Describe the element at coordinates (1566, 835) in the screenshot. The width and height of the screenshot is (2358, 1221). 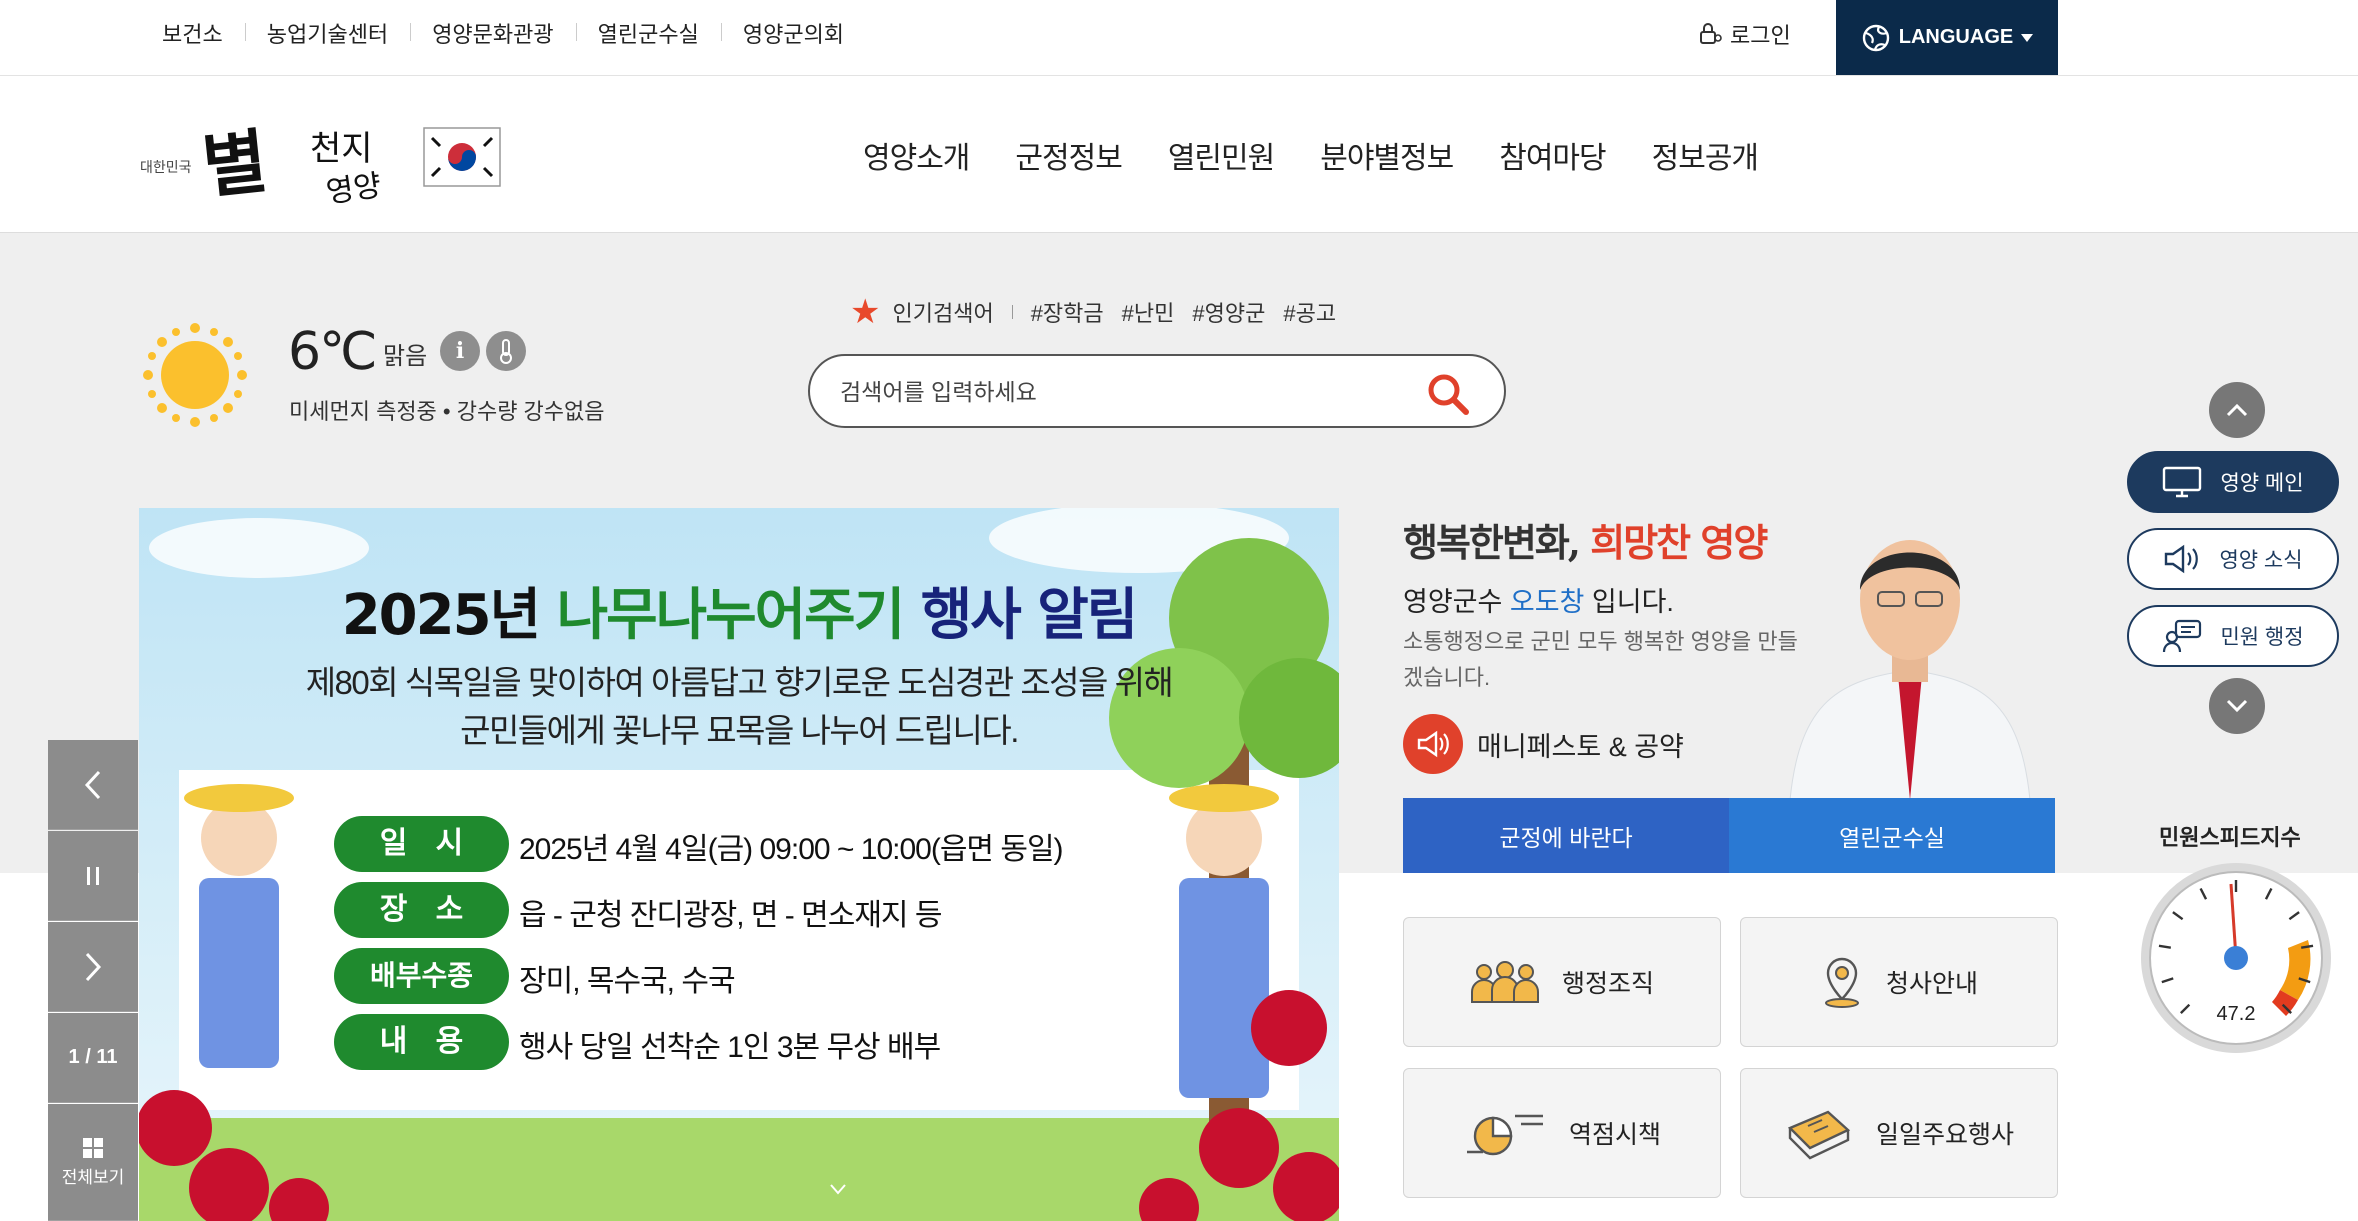
I see `suggest-button: 군정에 바란다` at that location.